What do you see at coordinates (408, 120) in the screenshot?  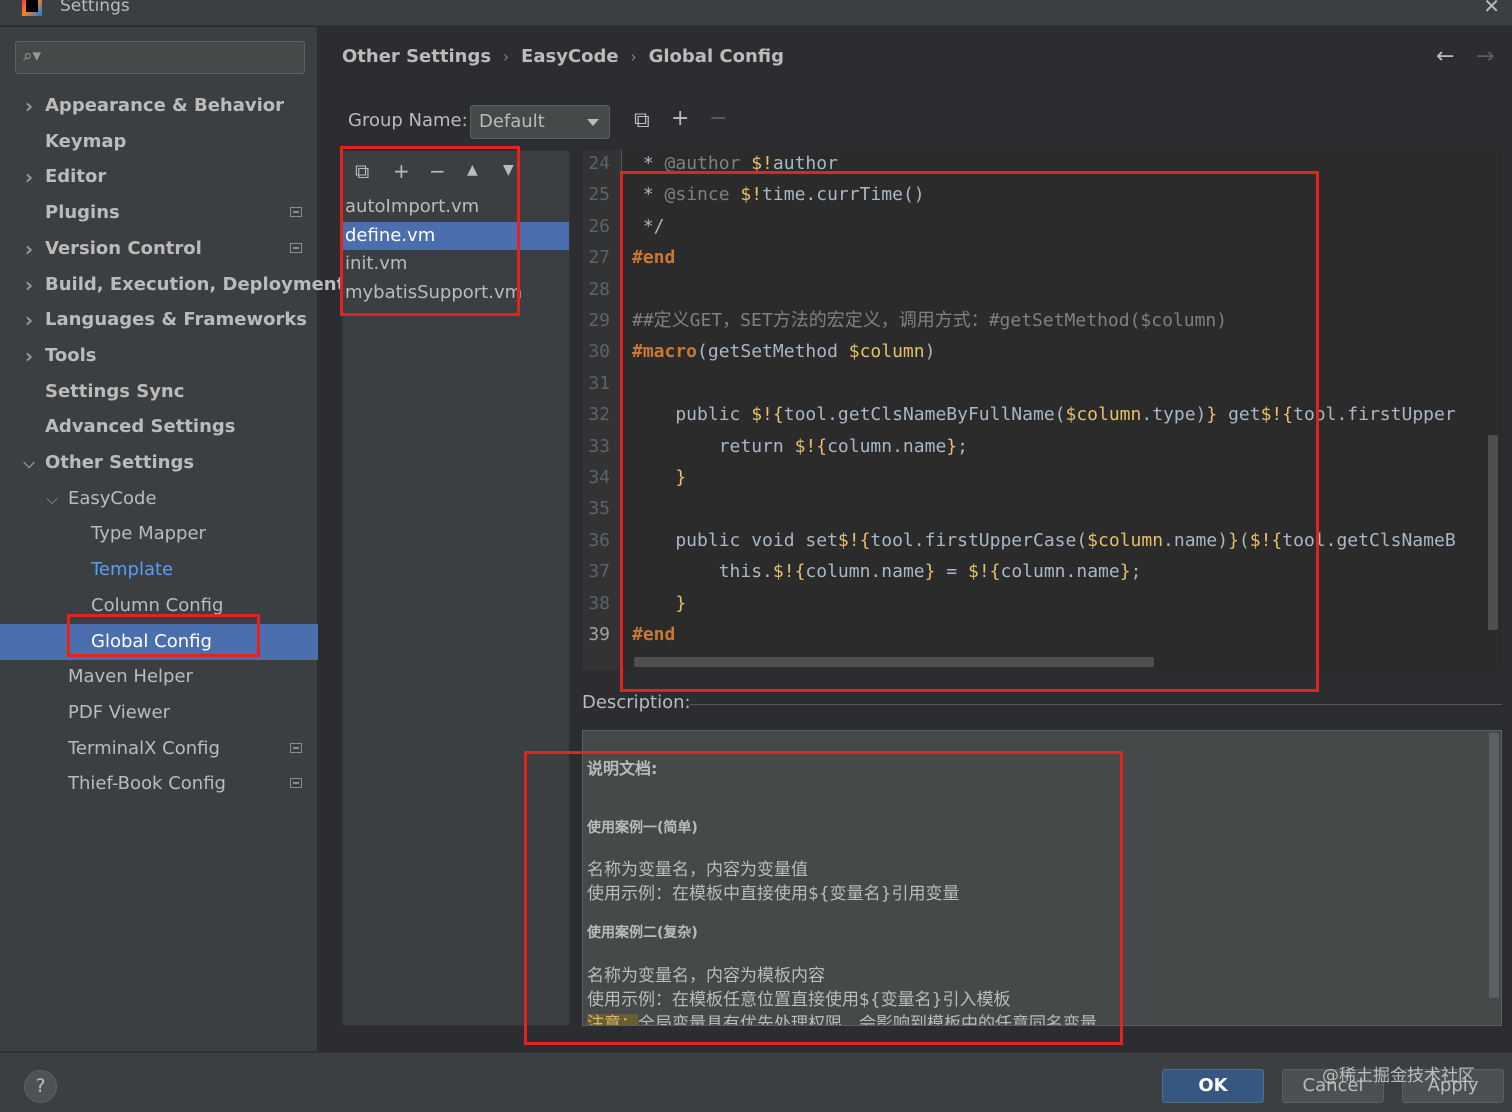 I see `group-name-label: Group Name:` at bounding box center [408, 120].